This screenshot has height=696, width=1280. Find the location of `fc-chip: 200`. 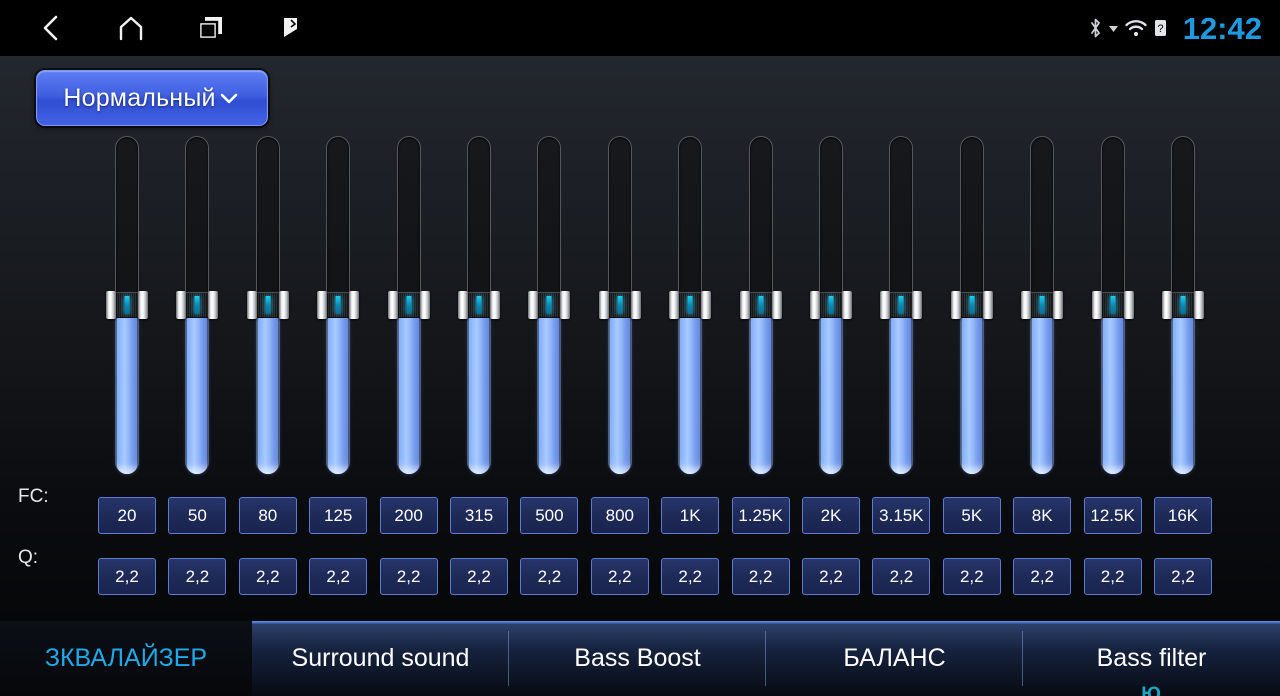

fc-chip: 200 is located at coordinates (408, 515).